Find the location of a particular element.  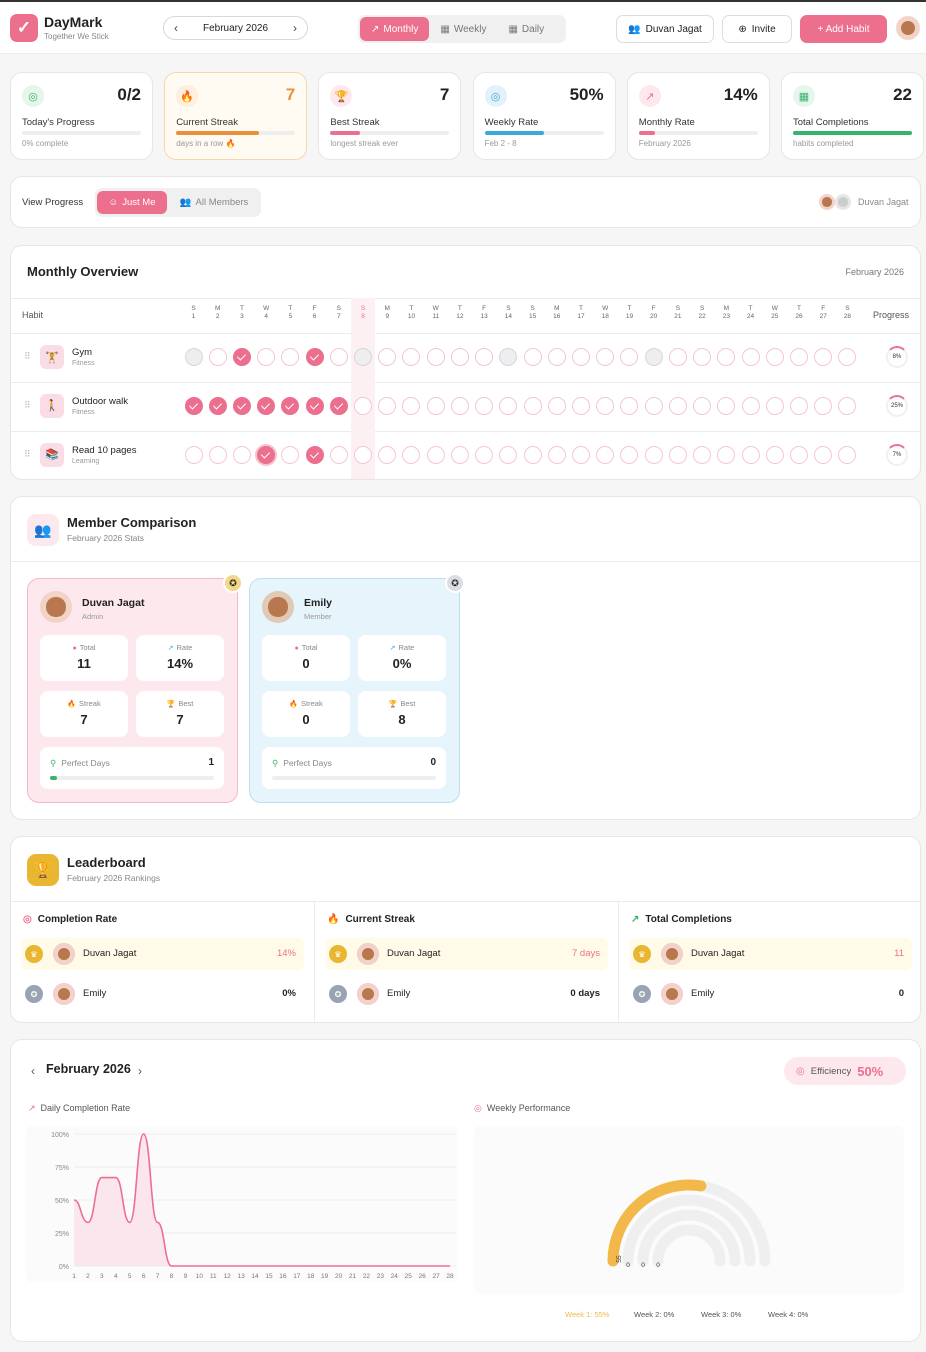

just-me-button: ☺ Just Me is located at coordinates (132, 202).